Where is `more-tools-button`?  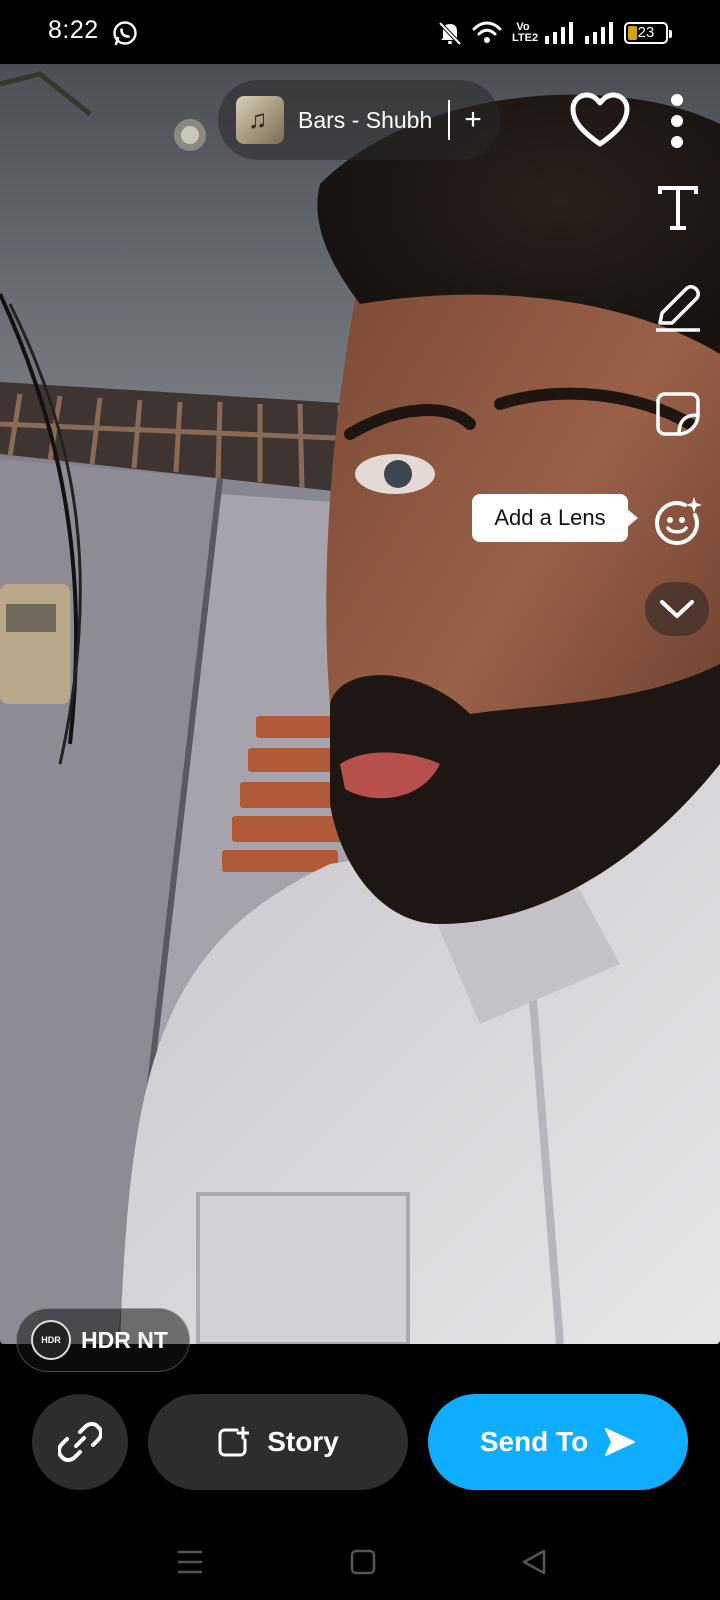
more-tools-button is located at coordinates (677, 609).